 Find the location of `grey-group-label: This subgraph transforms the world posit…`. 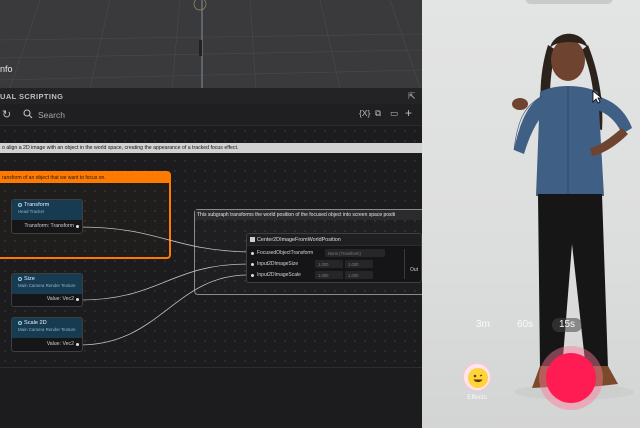

grey-group-label: This subgraph transforms the world posit… is located at coordinates (308, 215).